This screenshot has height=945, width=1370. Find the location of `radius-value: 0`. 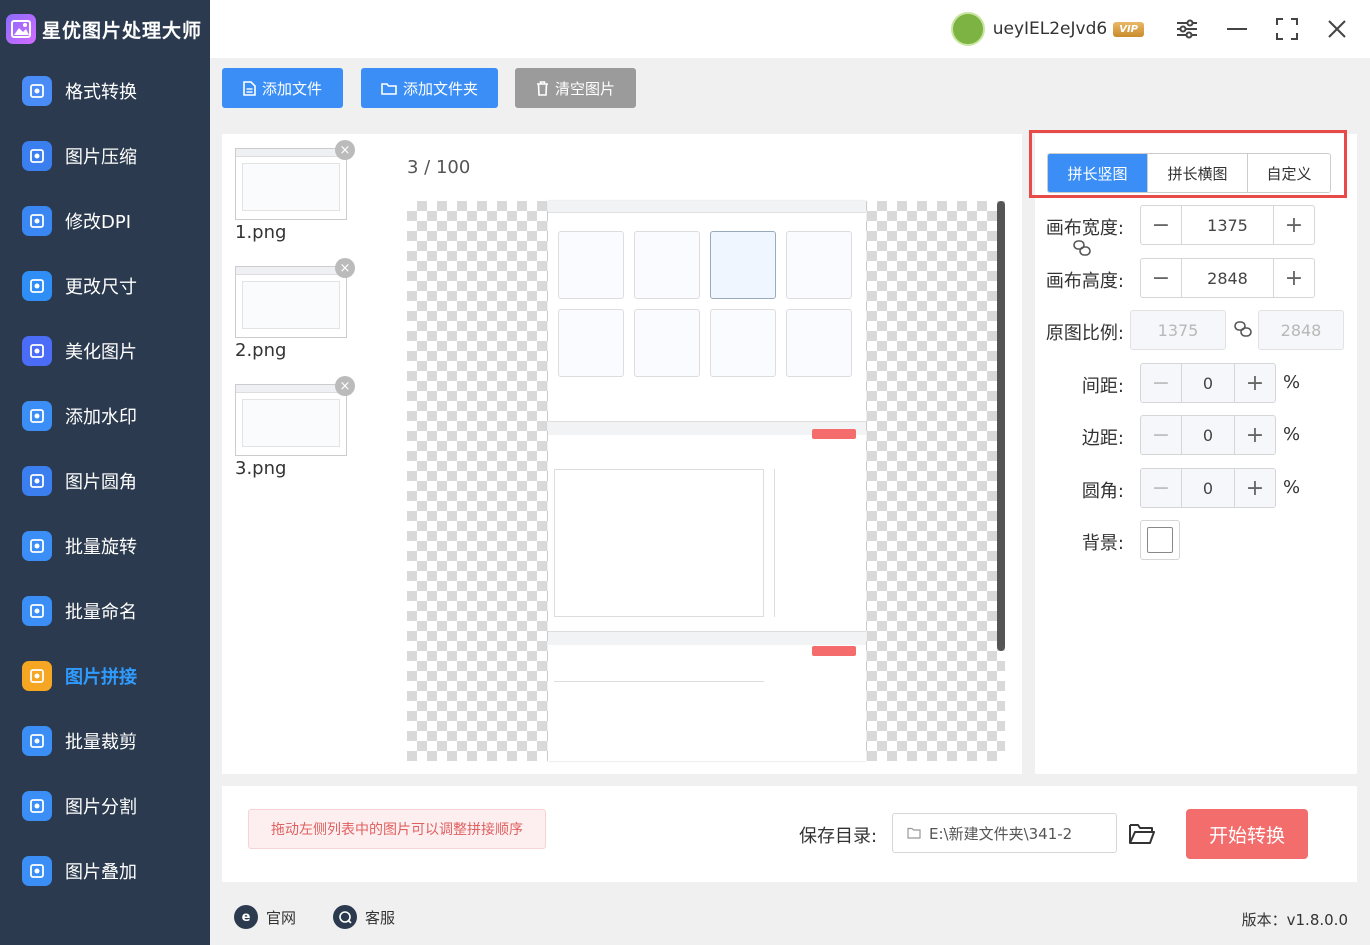

radius-value: 0 is located at coordinates (1208, 488).